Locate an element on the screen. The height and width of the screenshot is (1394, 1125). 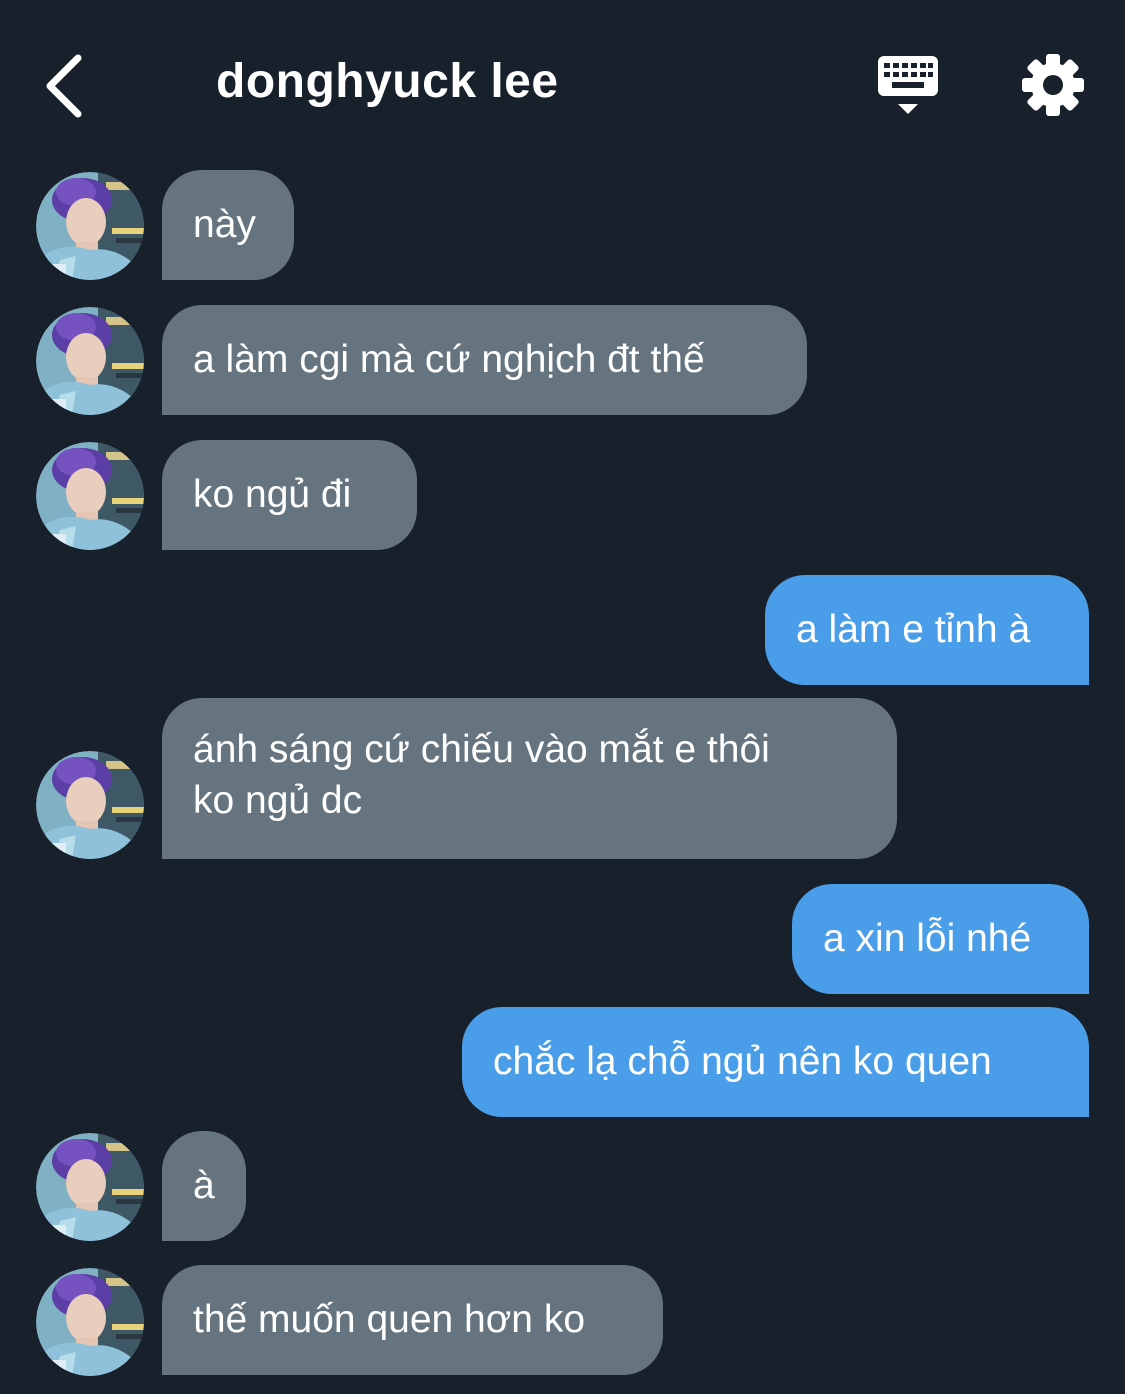
incoming-message: này is located at coordinates (228, 225).